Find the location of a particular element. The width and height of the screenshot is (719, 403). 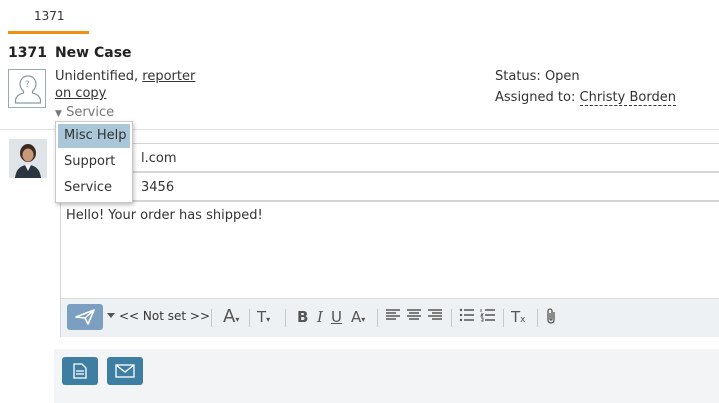

case-number: 1371 is located at coordinates (27, 53).